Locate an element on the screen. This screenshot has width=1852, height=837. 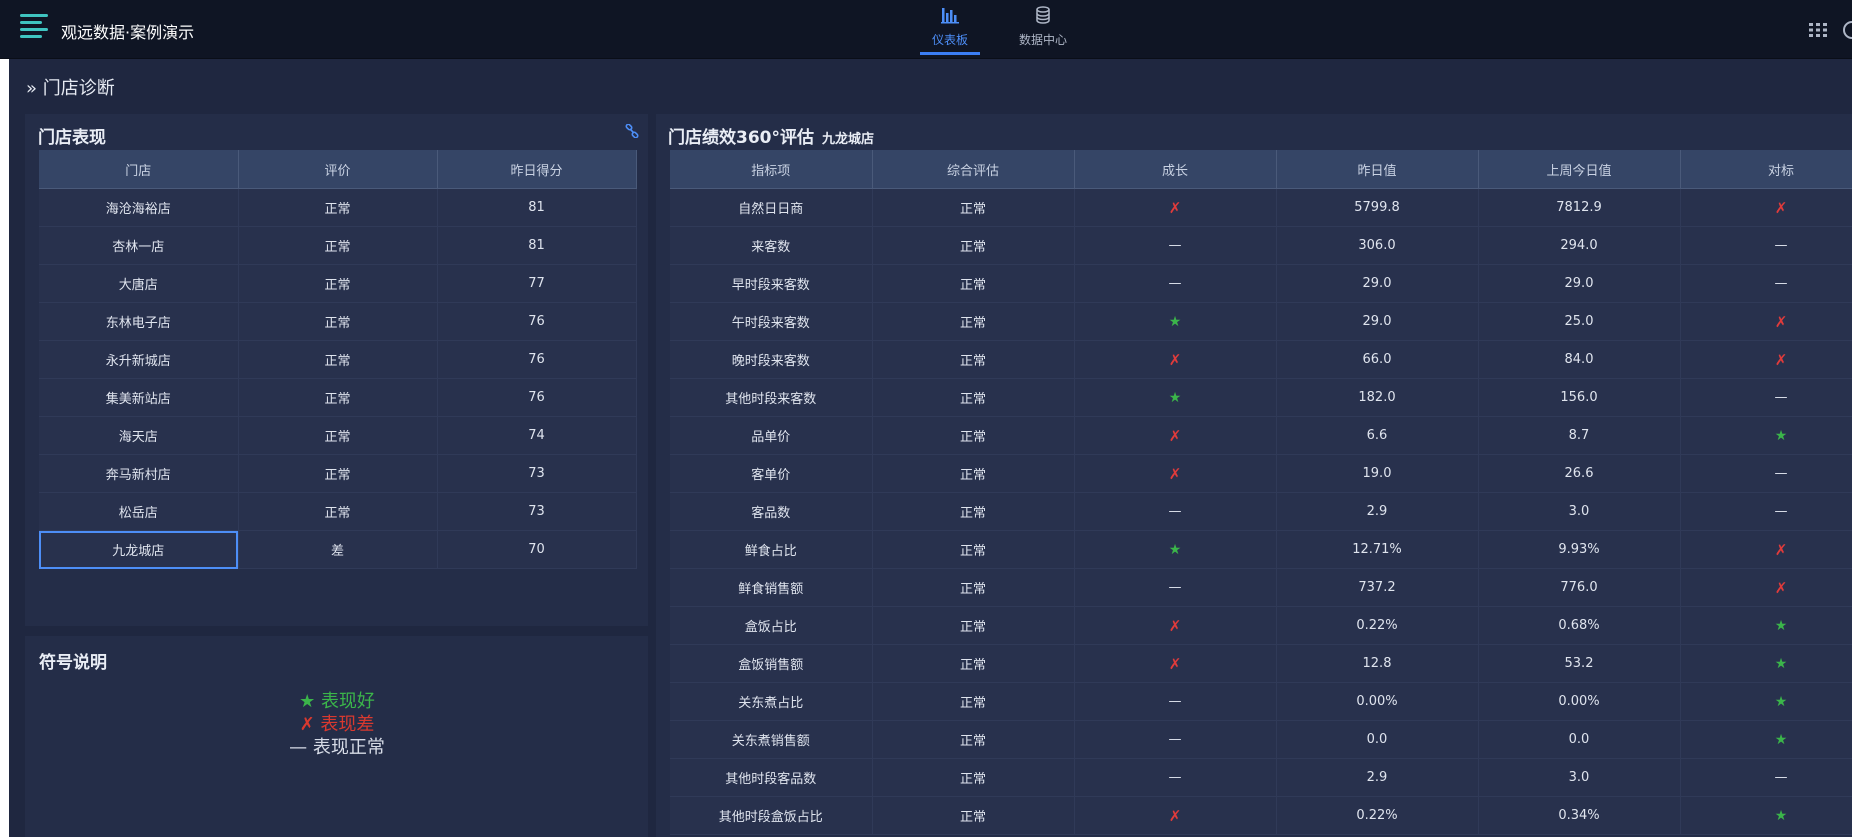
column-header: 成长 is located at coordinates (1175, 169).